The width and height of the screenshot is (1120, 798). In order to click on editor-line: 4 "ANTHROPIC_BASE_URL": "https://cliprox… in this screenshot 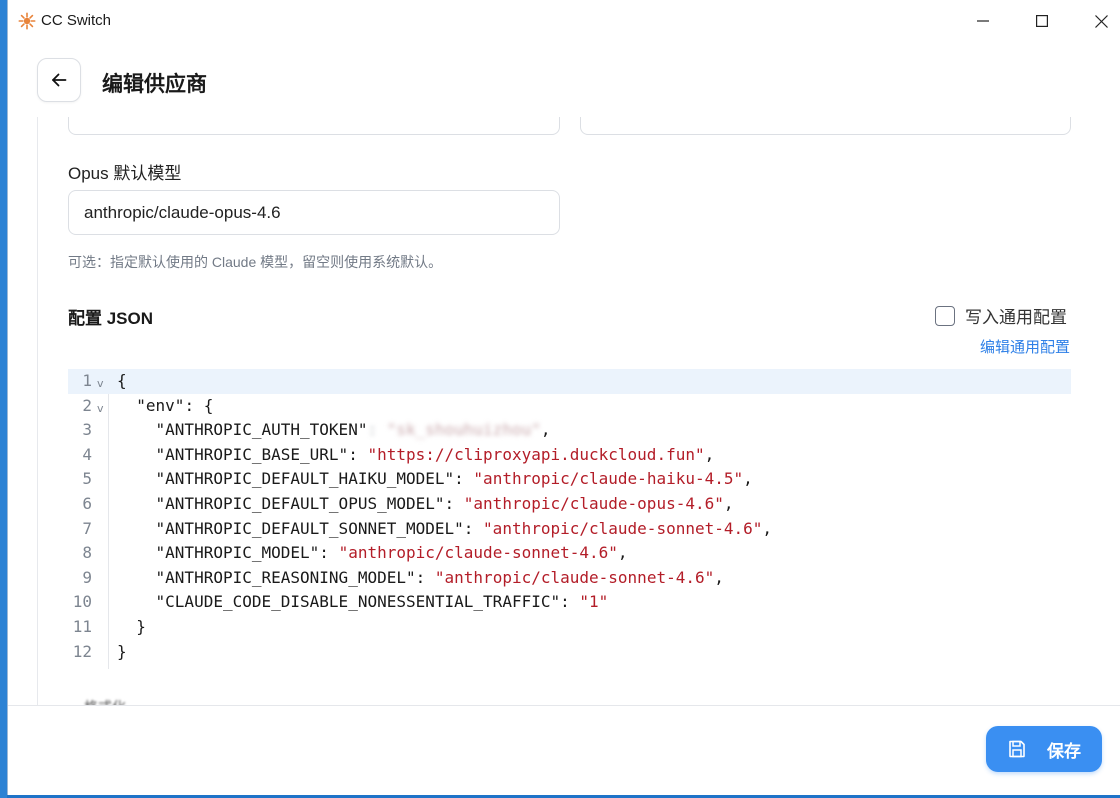, I will do `click(569, 455)`.